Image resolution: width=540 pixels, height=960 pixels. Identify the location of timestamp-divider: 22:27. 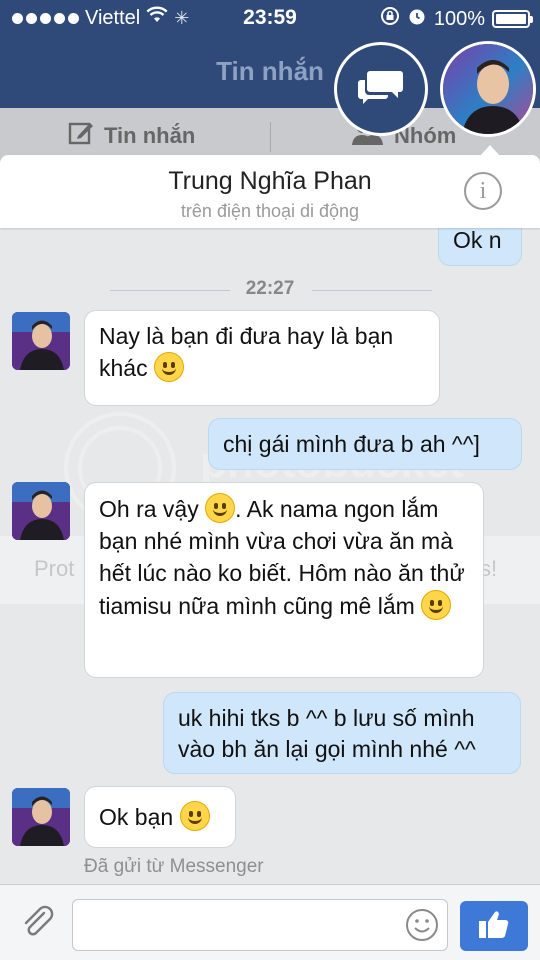
(270, 290).